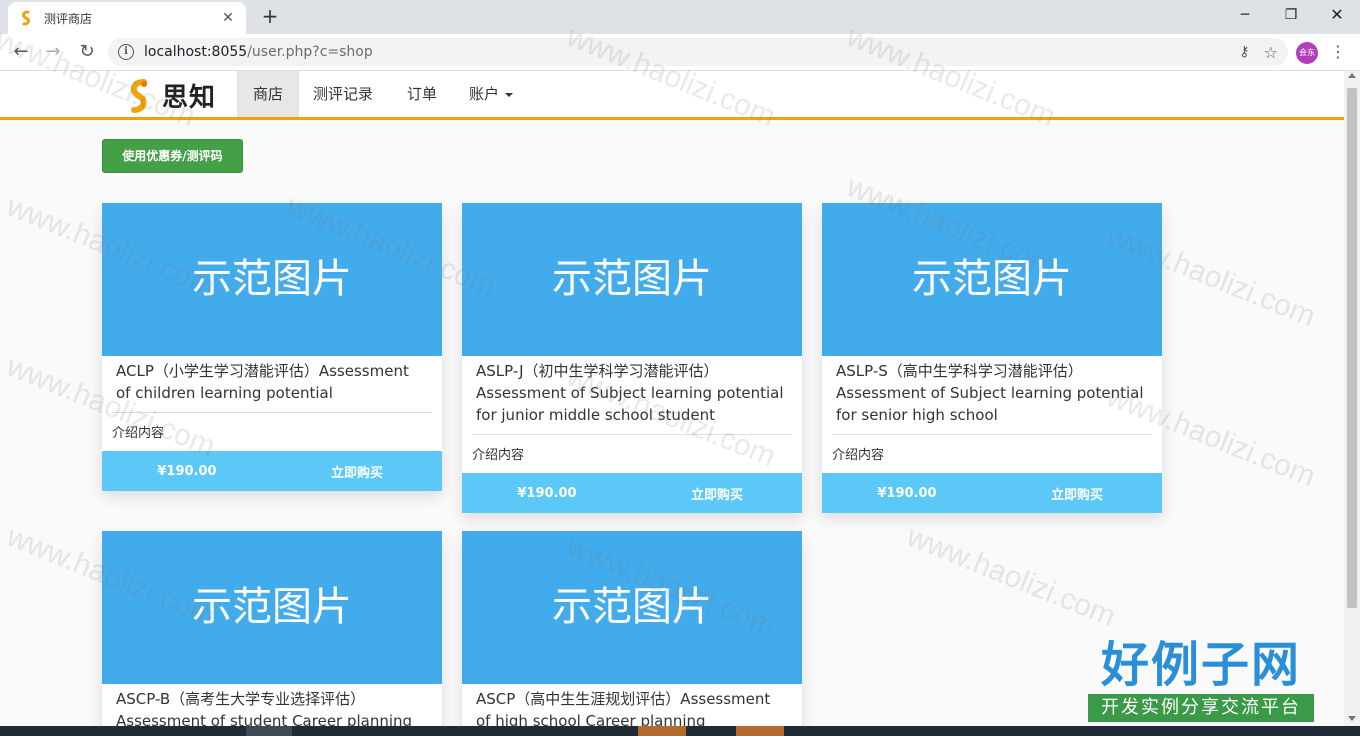  What do you see at coordinates (1291, 15) in the screenshot?
I see `window-restore-icon: ❐` at bounding box center [1291, 15].